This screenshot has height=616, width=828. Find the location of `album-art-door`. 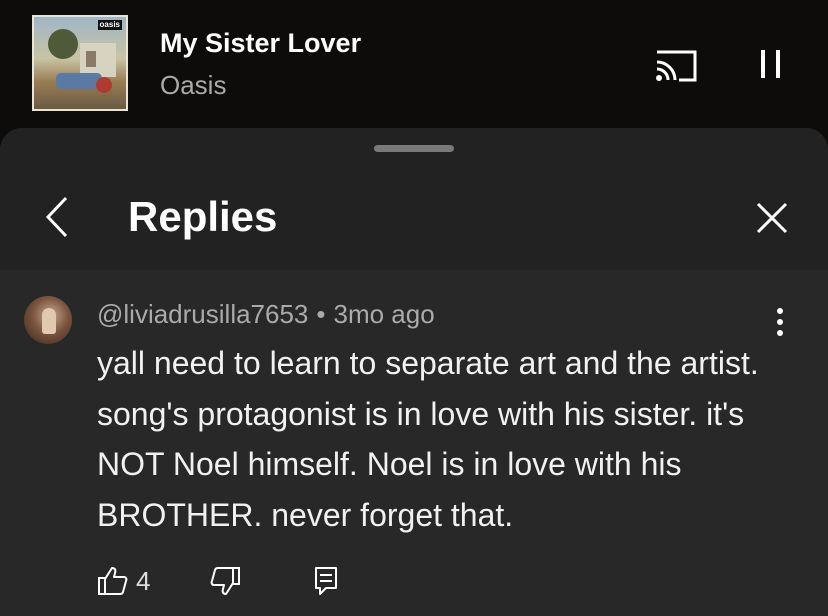

album-art-door is located at coordinates (91, 59).